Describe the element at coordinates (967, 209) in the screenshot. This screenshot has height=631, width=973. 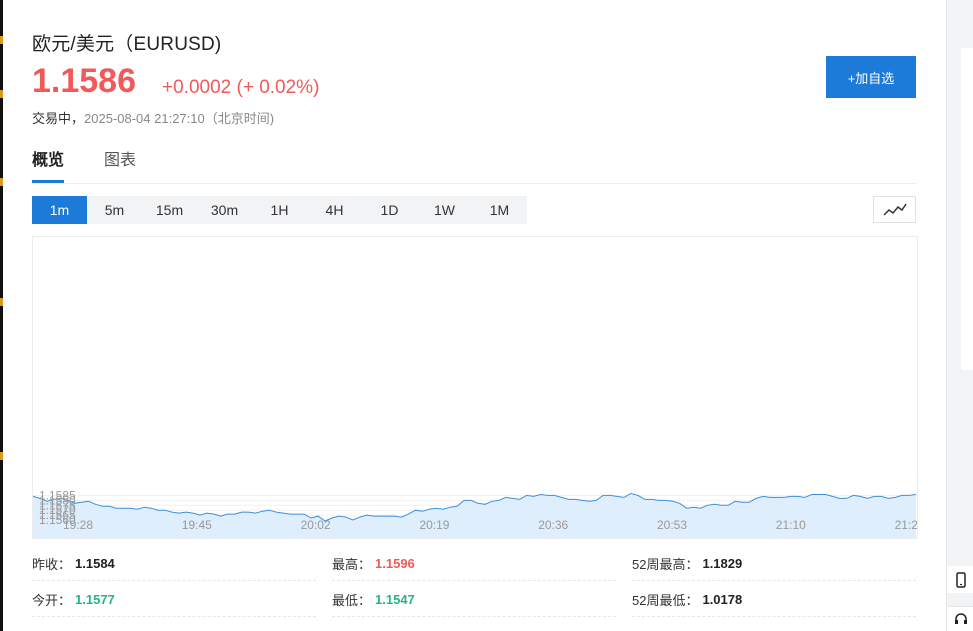
I see `side-panel` at that location.